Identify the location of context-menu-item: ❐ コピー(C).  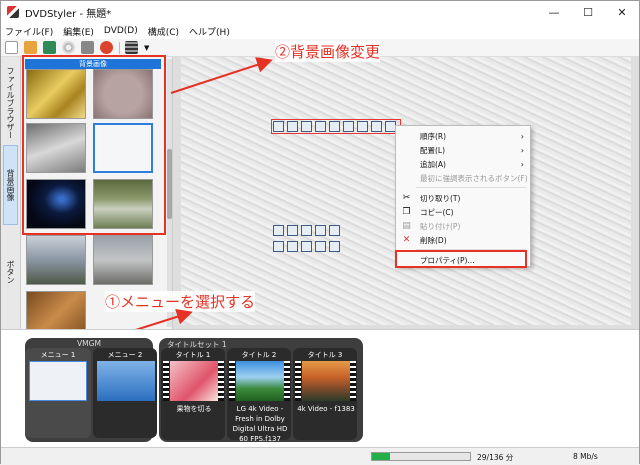
(463, 212).